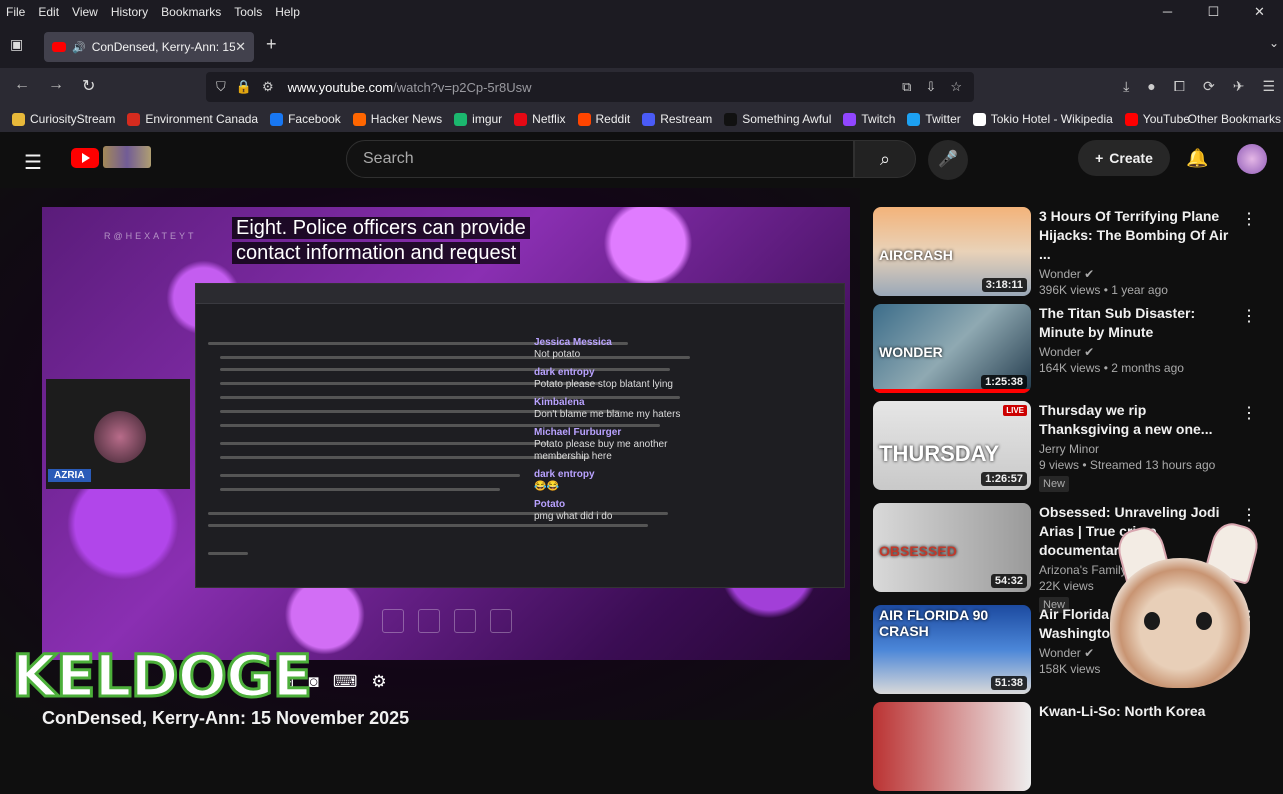 This screenshot has width=1283, height=794. I want to click on bookmark-item: Twitch, so click(869, 119).